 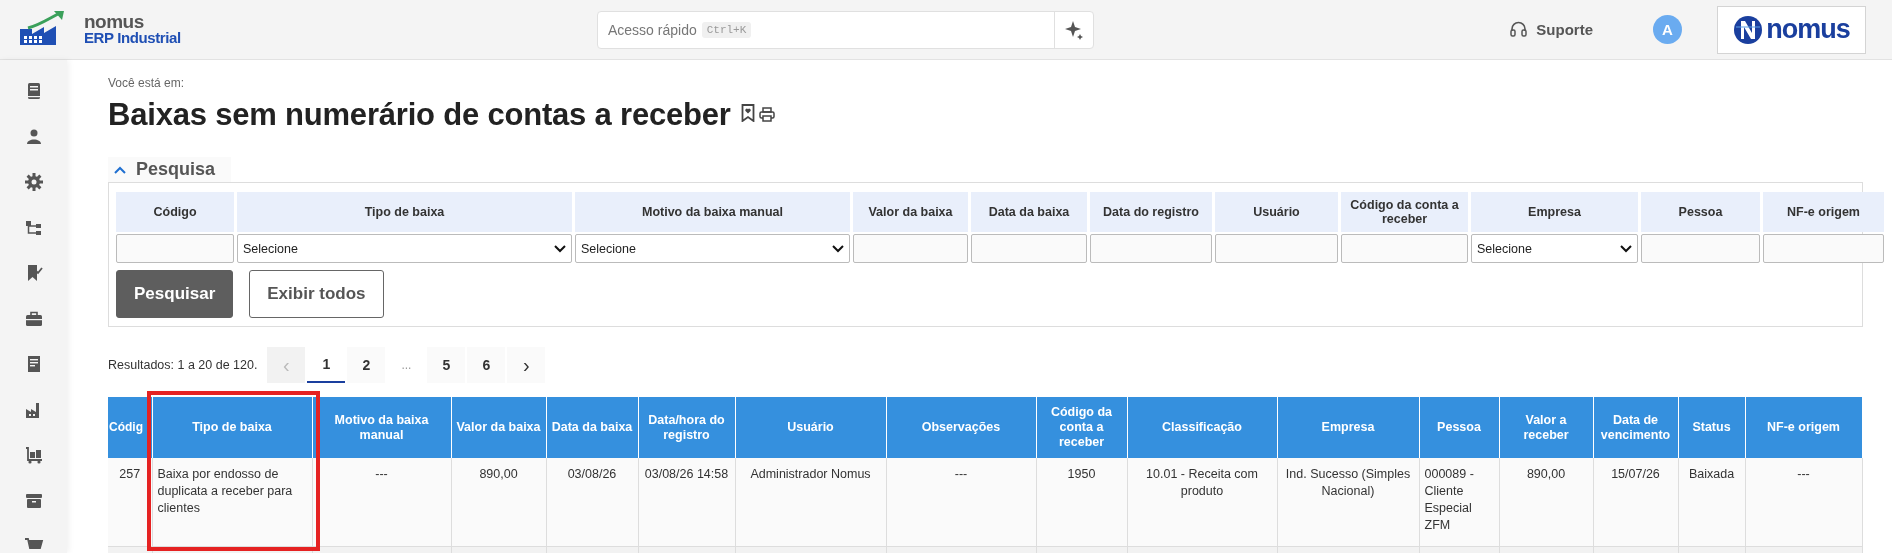 What do you see at coordinates (1551, 29) in the screenshot?
I see `support-link: Suporte` at bounding box center [1551, 29].